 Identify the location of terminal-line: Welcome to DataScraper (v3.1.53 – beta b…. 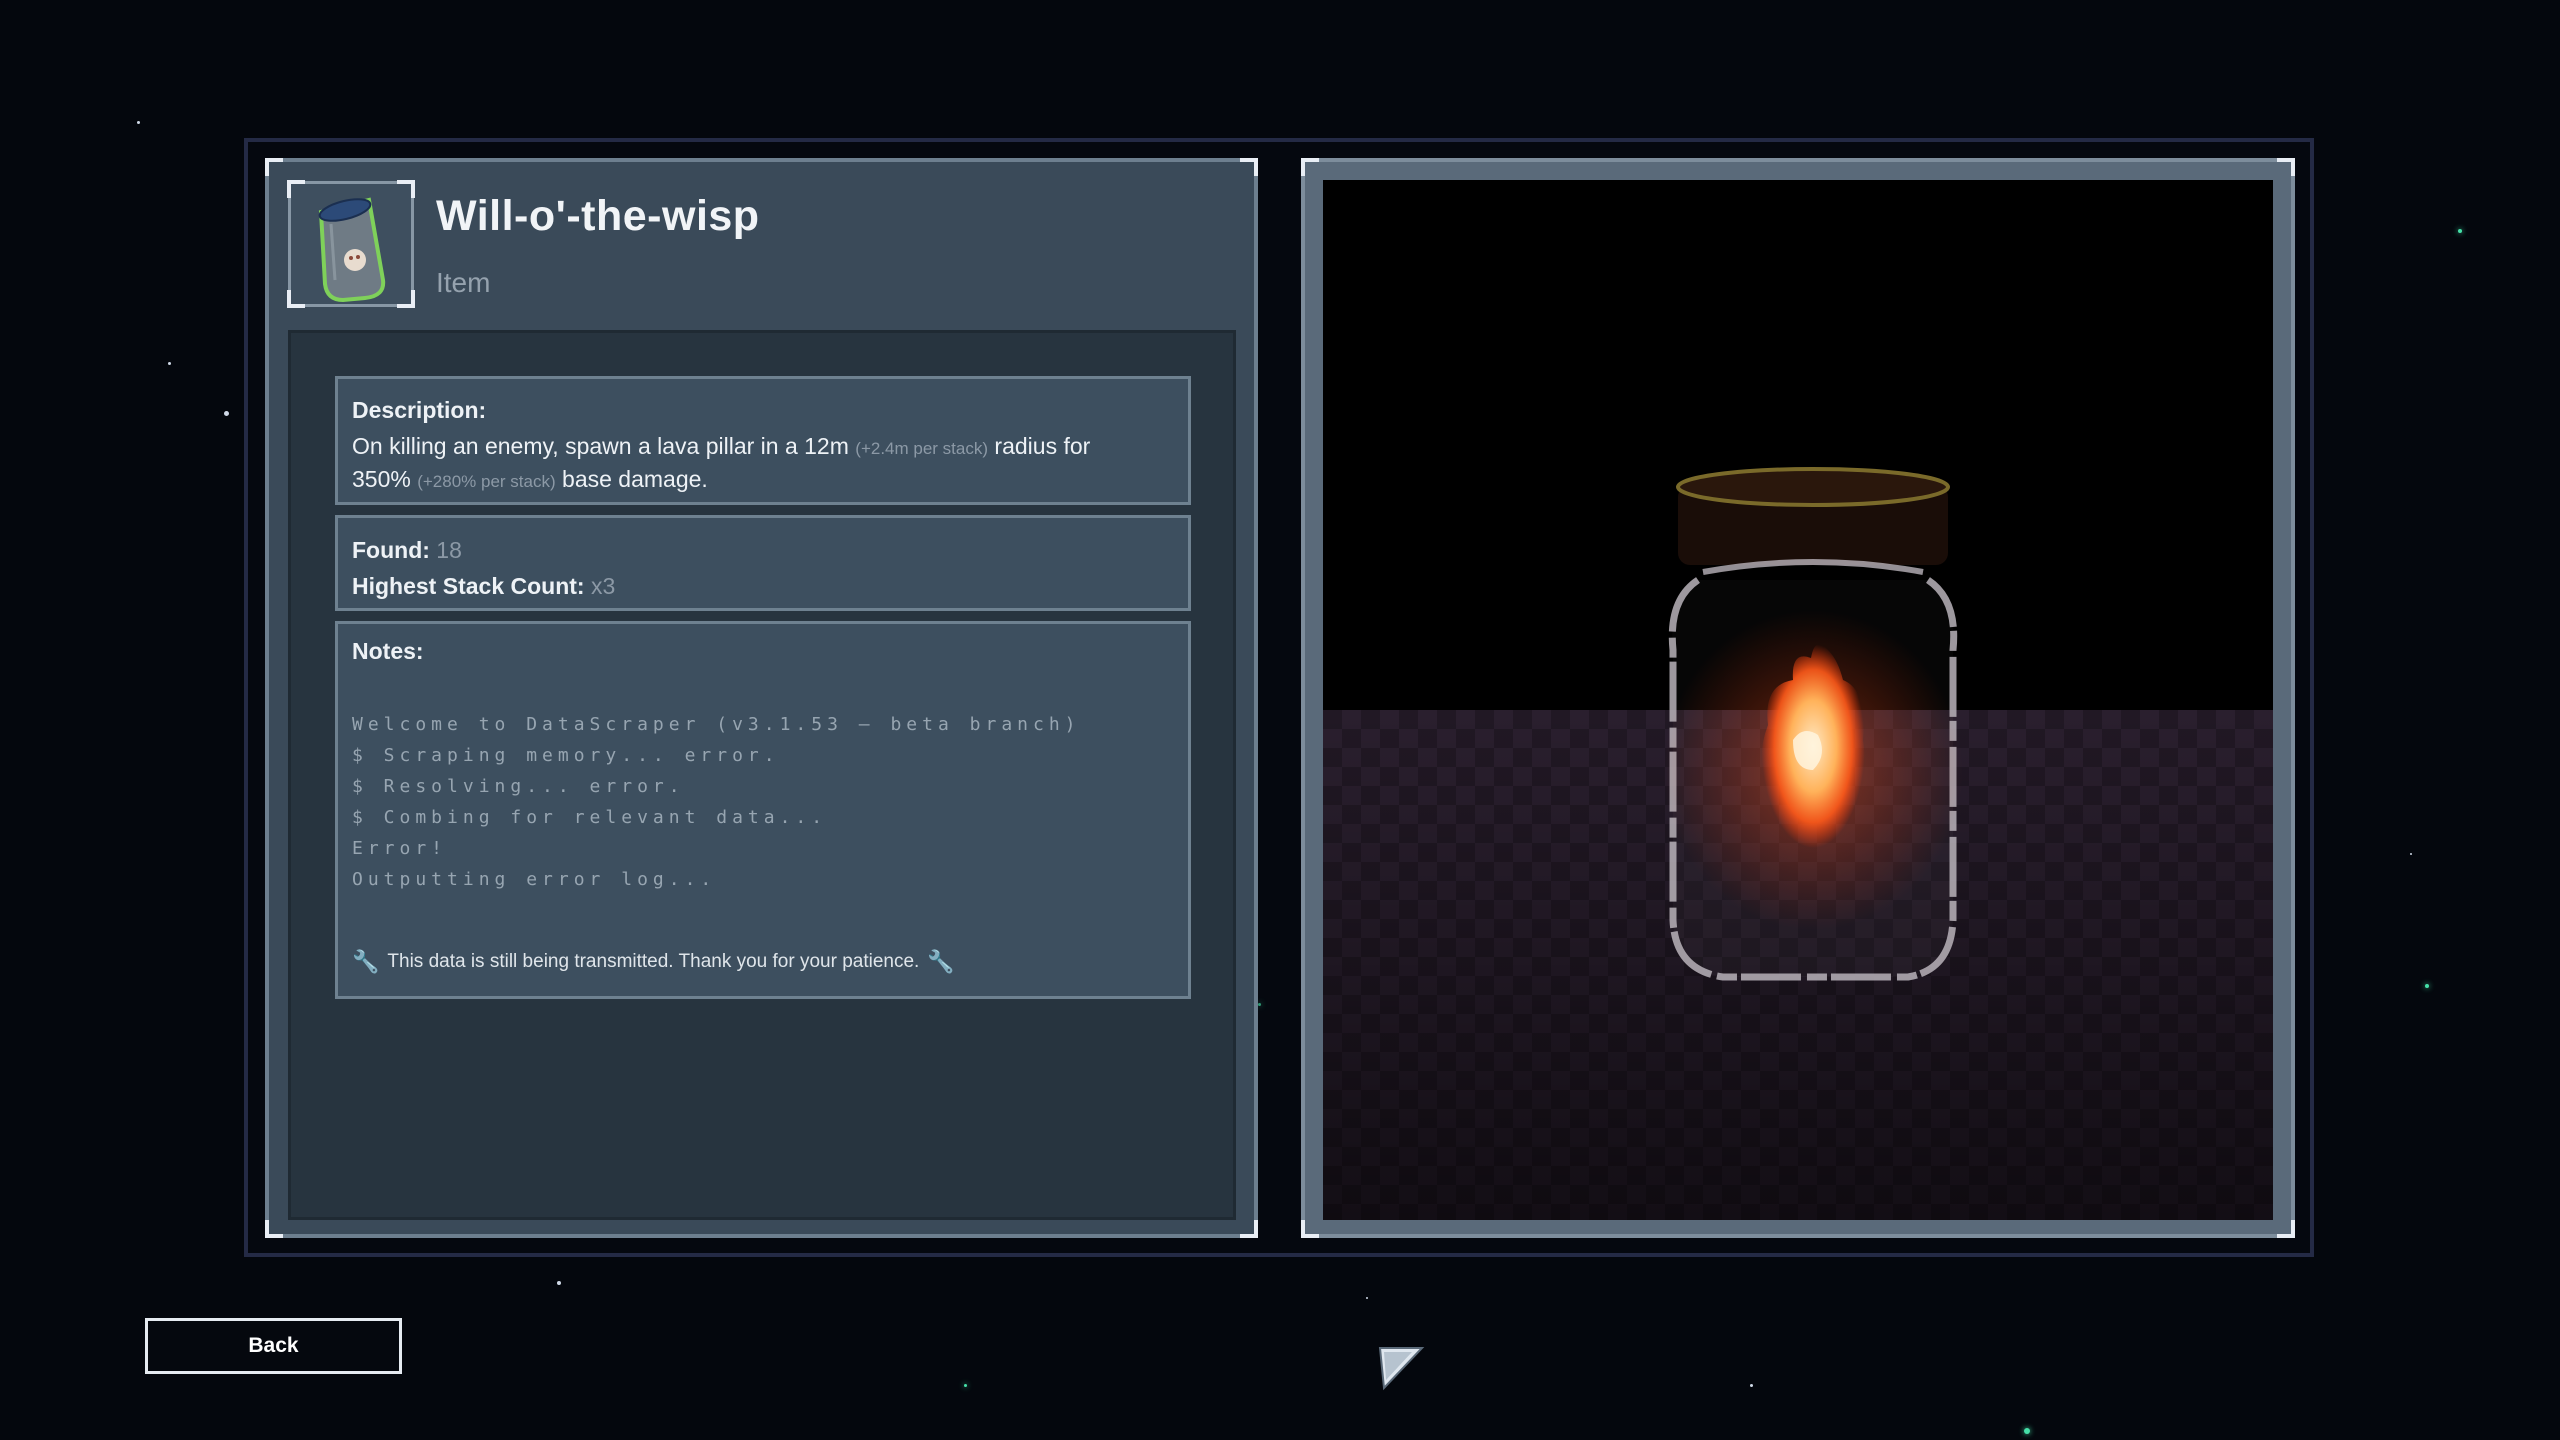
(716, 724).